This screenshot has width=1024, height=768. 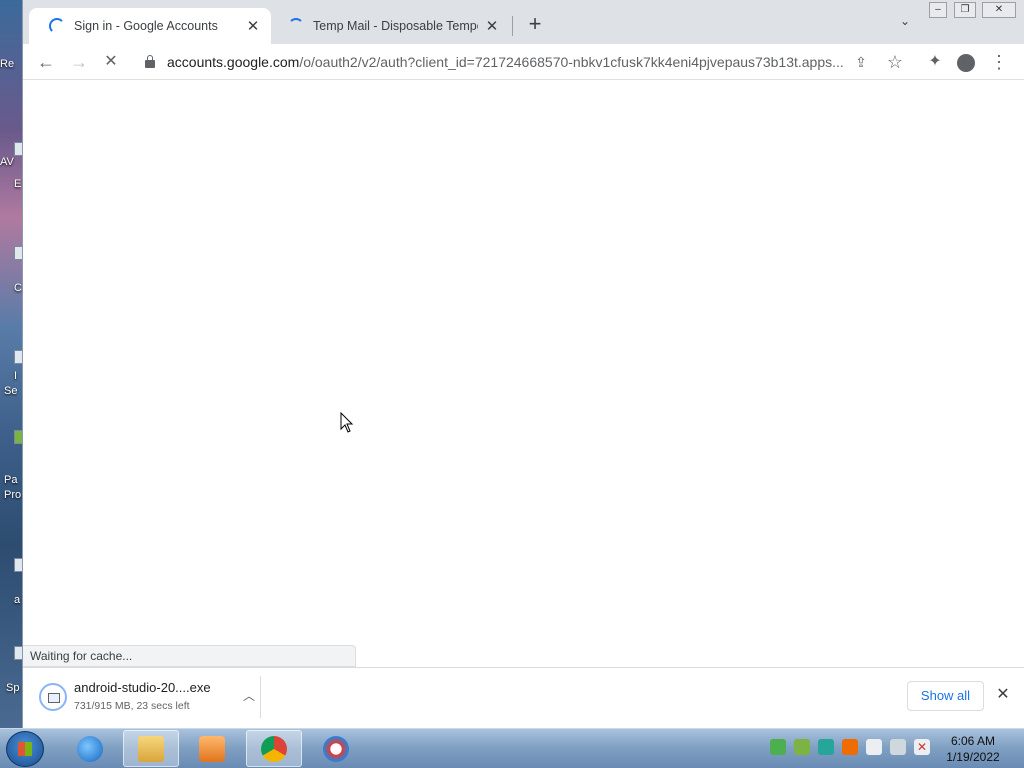 What do you see at coordinates (347, 422) in the screenshot?
I see `mouse-cursor-icon` at bounding box center [347, 422].